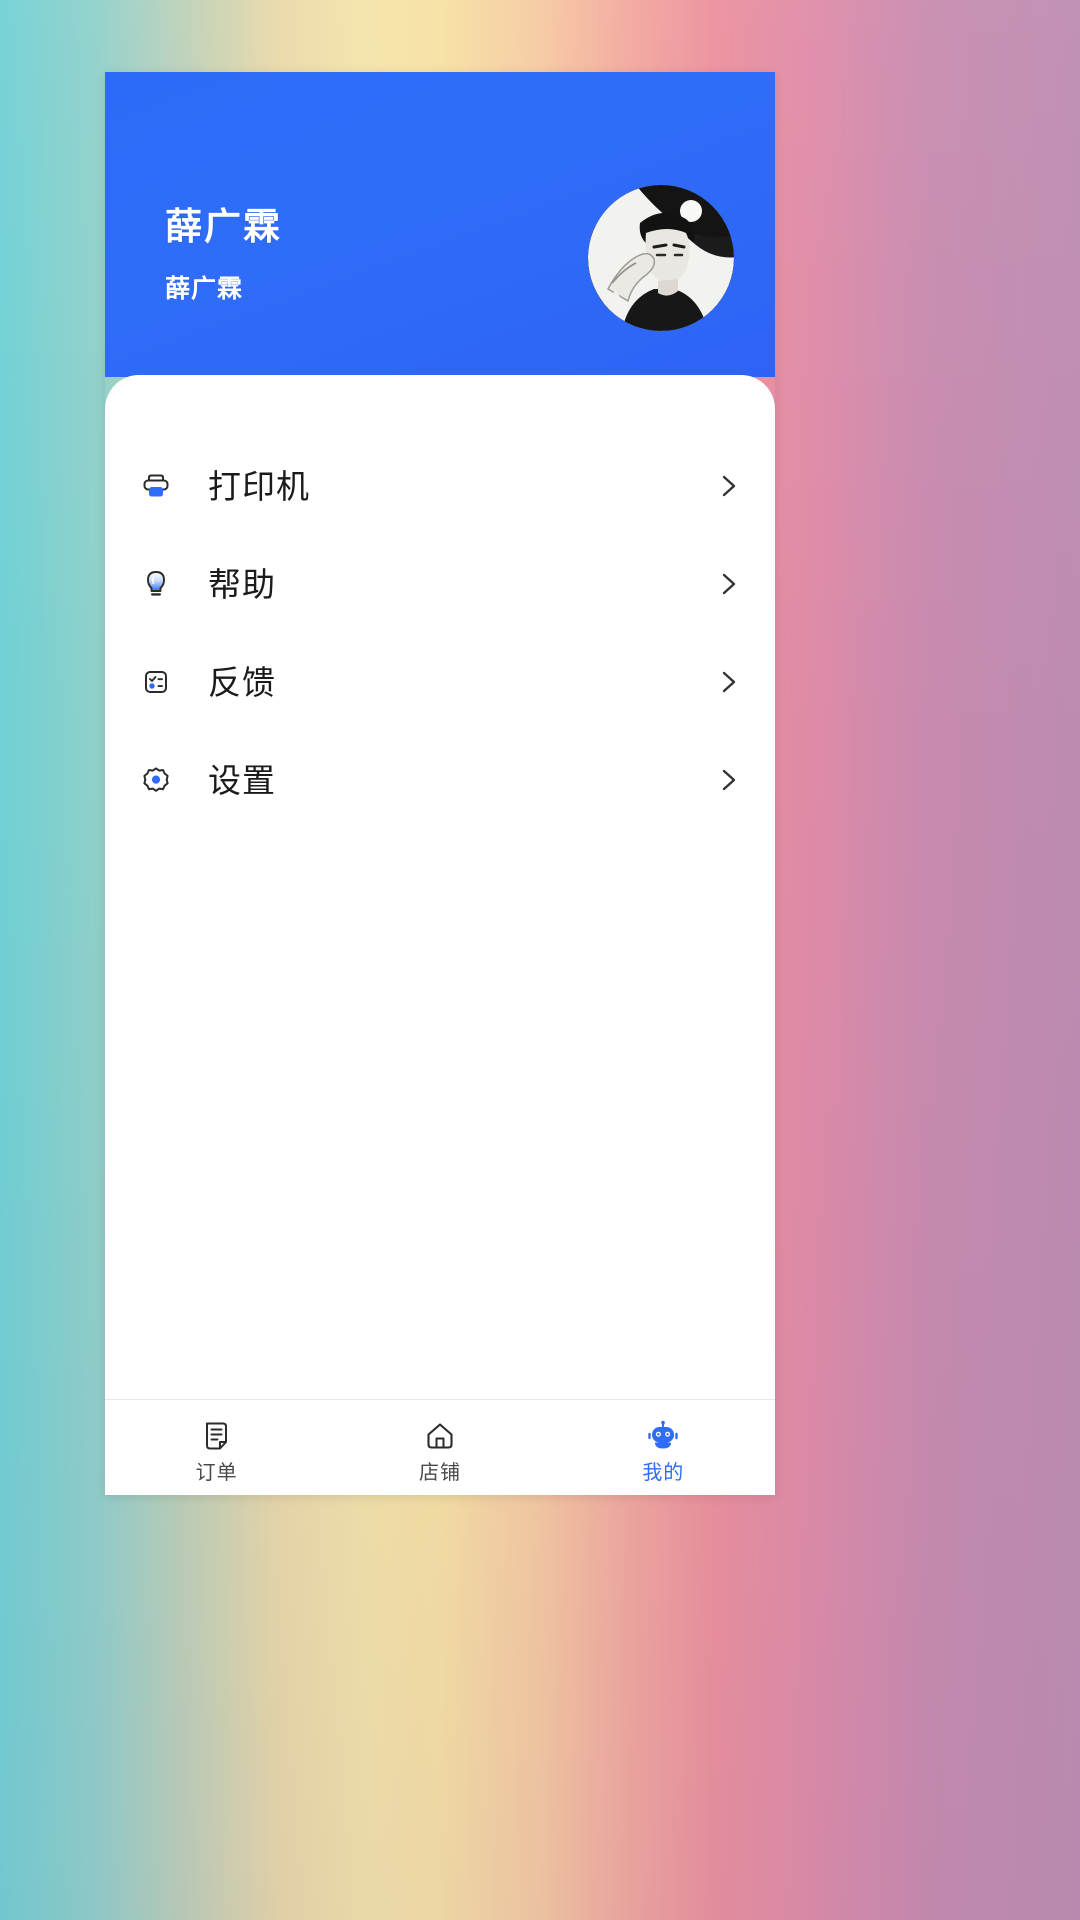 The image size is (1080, 1920). I want to click on tab-orders: 订单, so click(216, 1447).